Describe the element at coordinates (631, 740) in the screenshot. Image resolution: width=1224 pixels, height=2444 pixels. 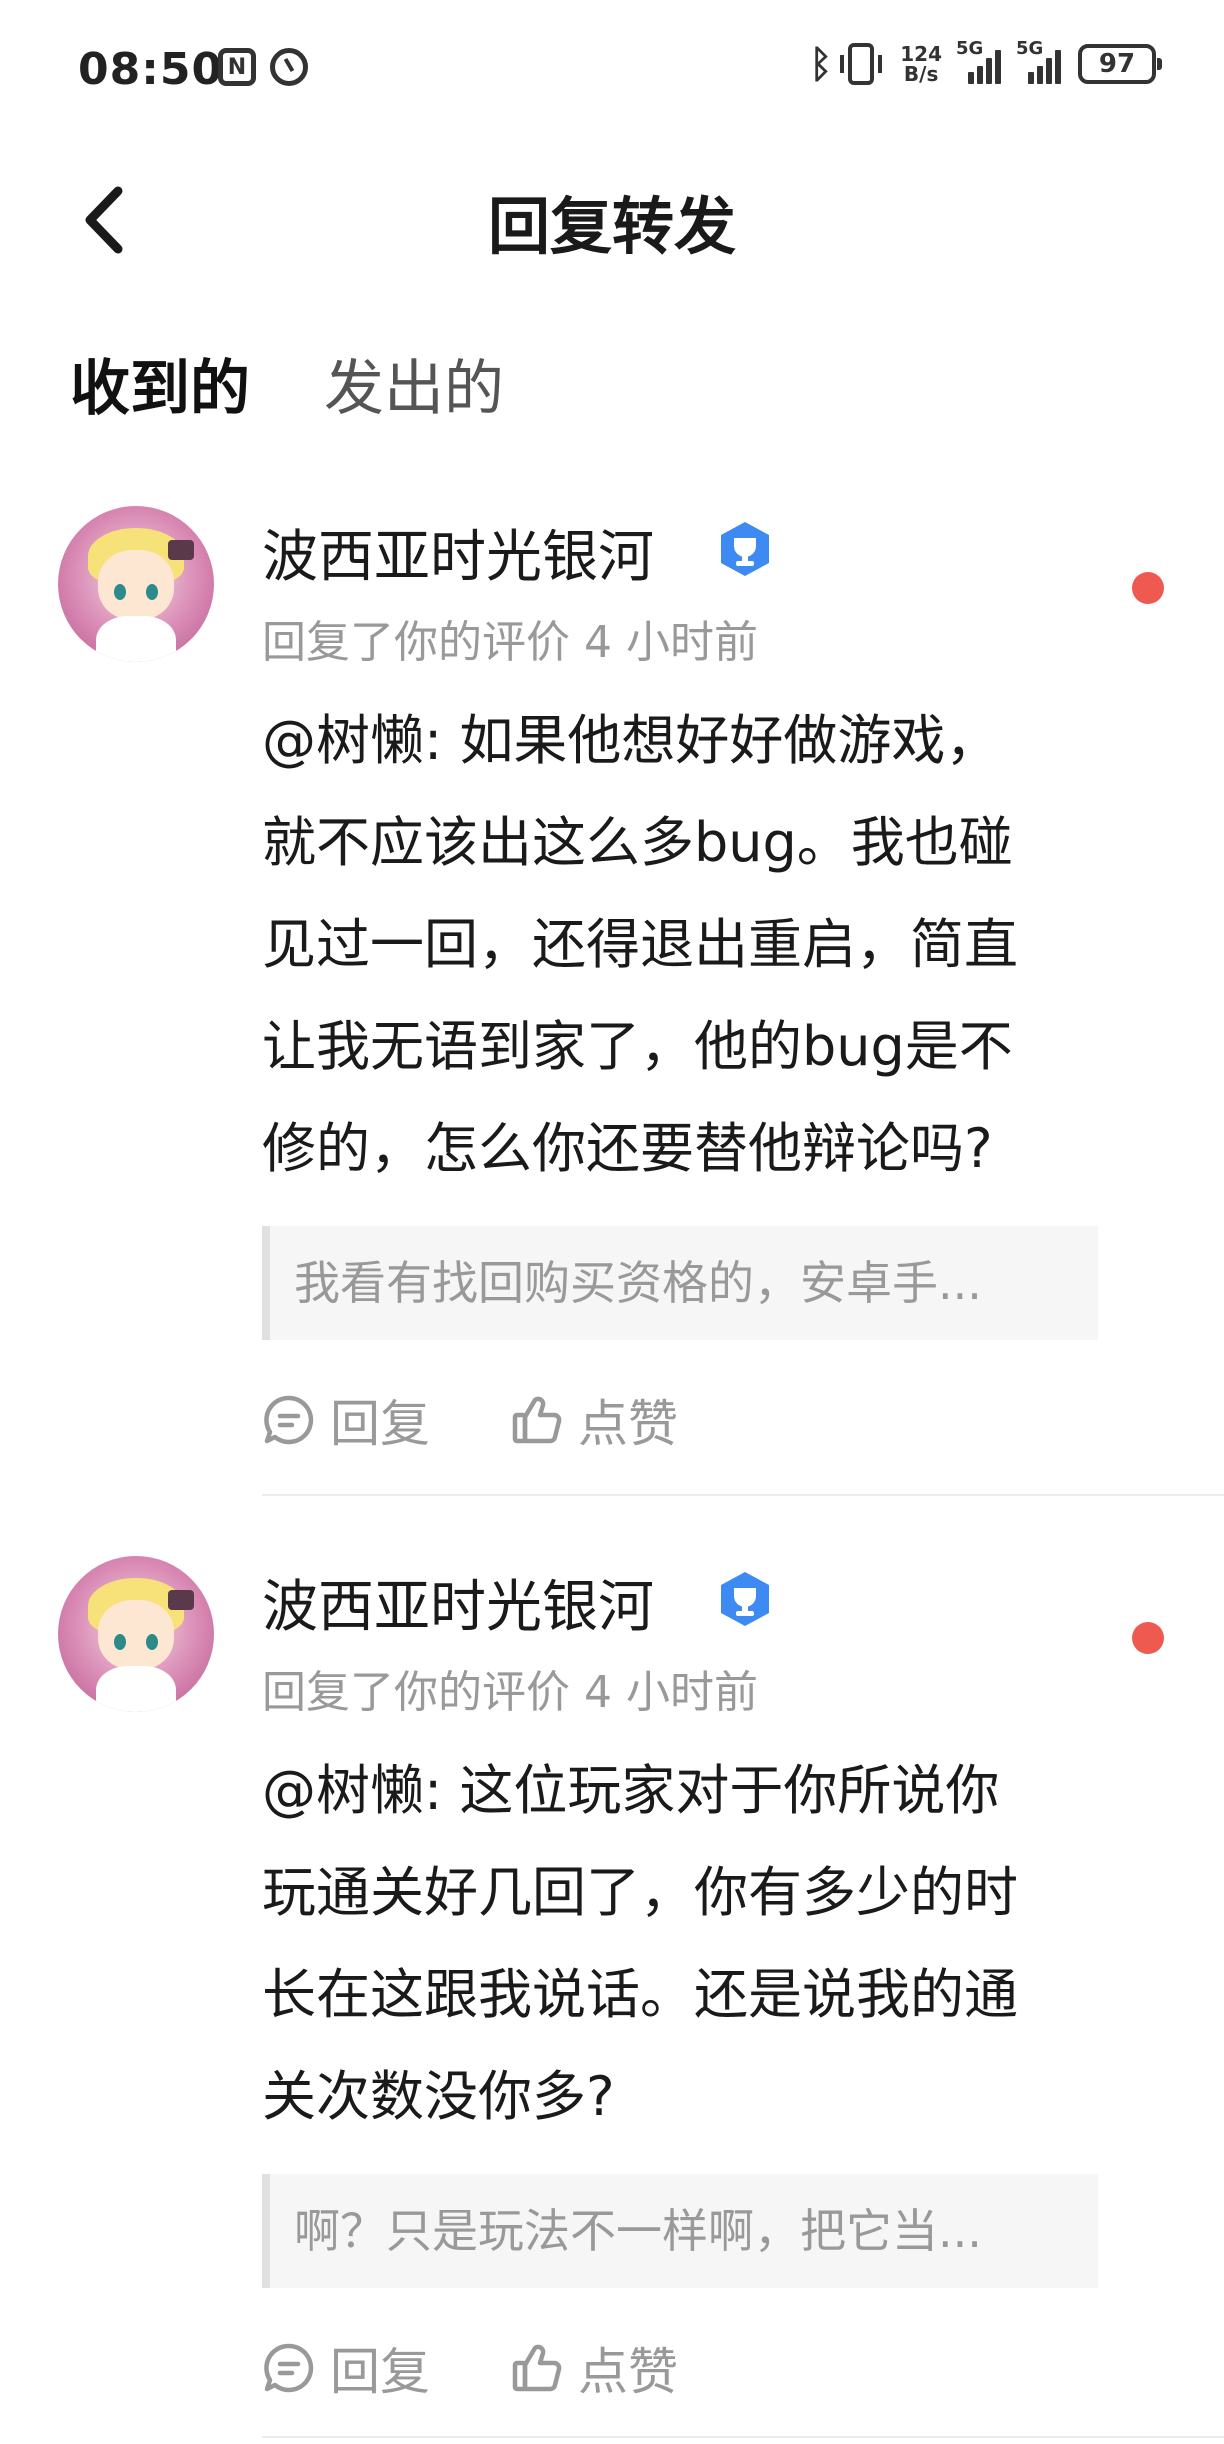
I see `reply-content-line: @树懒: 如果他想好好做游戏，` at that location.